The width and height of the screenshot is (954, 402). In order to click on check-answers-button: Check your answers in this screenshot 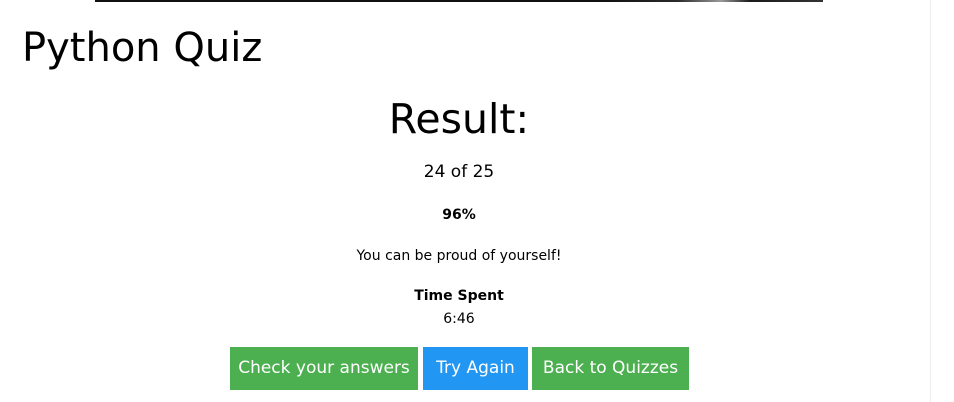, I will do `click(324, 368)`.